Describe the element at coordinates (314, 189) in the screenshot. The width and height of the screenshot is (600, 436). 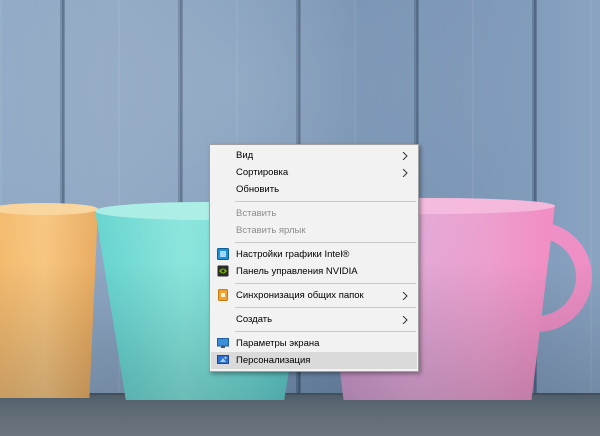
I see `menu-item-refresh: Обновить` at that location.